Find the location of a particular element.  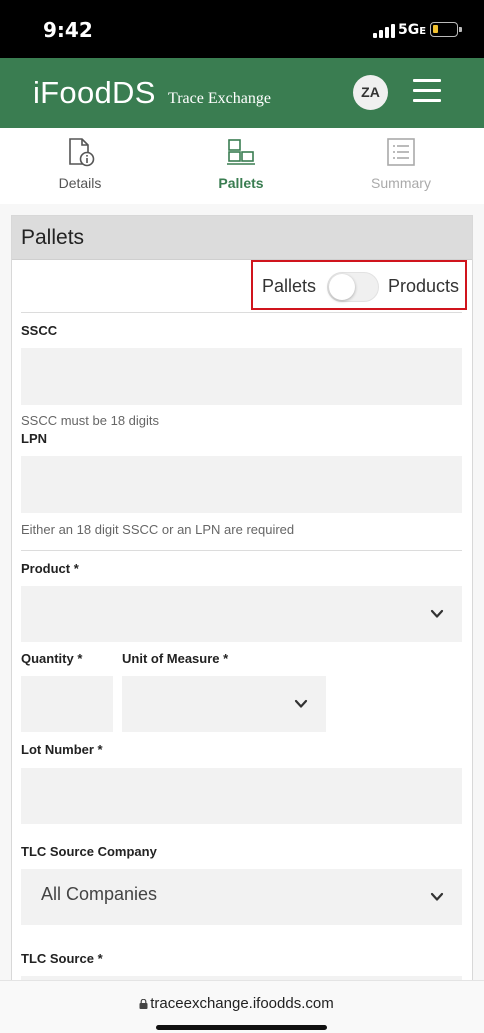

app-header: iFoodDS Trace Exchange ZA is located at coordinates (242, 93).